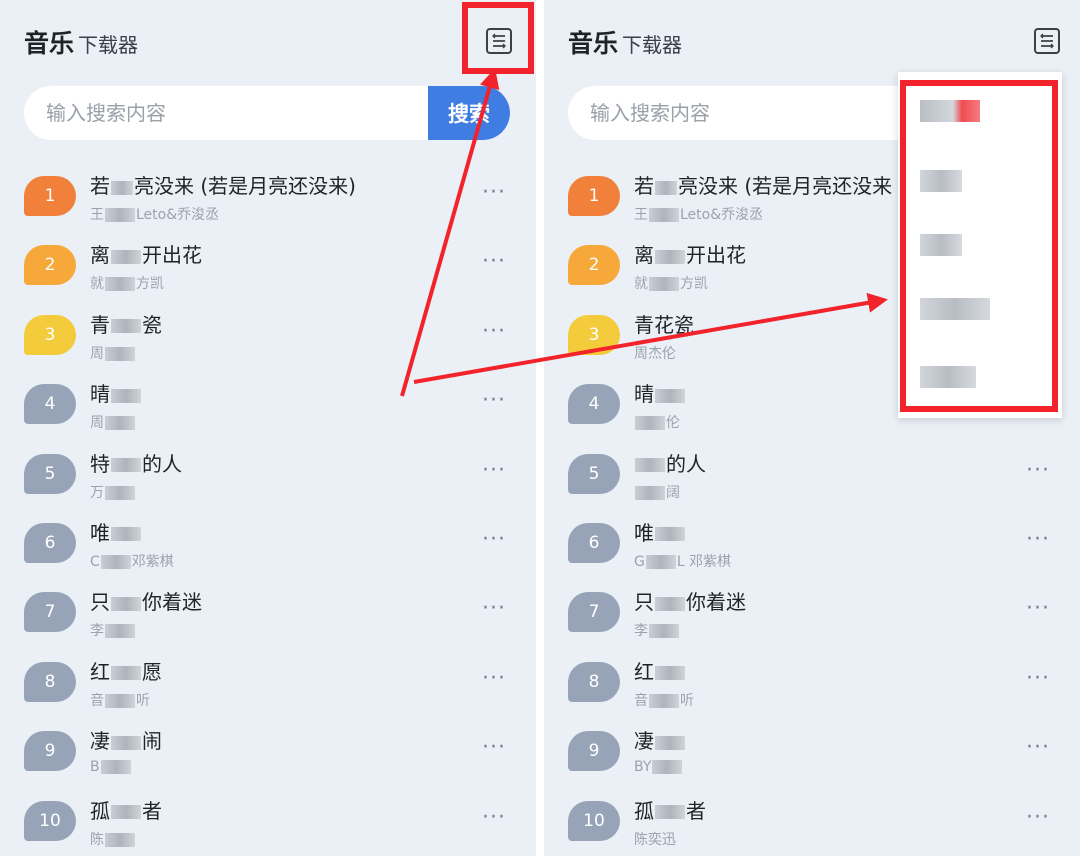  I want to click on song-artist: 陈奕迅, so click(655, 839).